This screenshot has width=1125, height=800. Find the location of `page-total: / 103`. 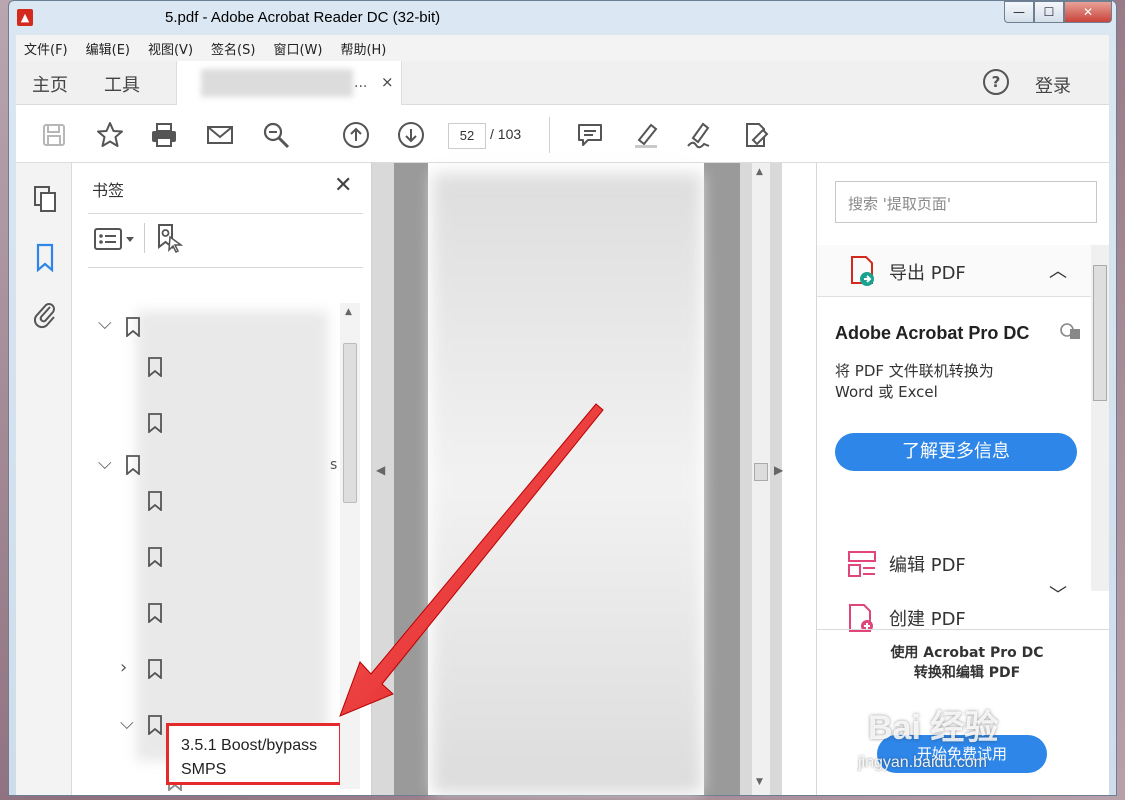

page-total: / 103 is located at coordinates (506, 134).